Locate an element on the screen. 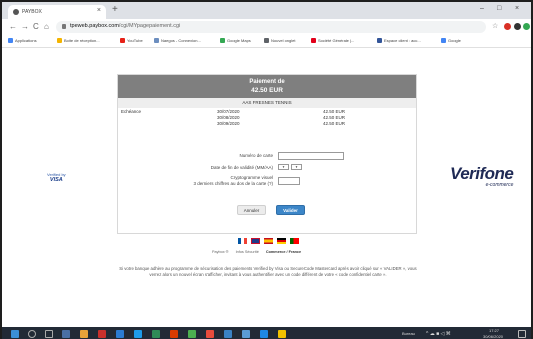  profile-avatar is located at coordinates (526, 26).